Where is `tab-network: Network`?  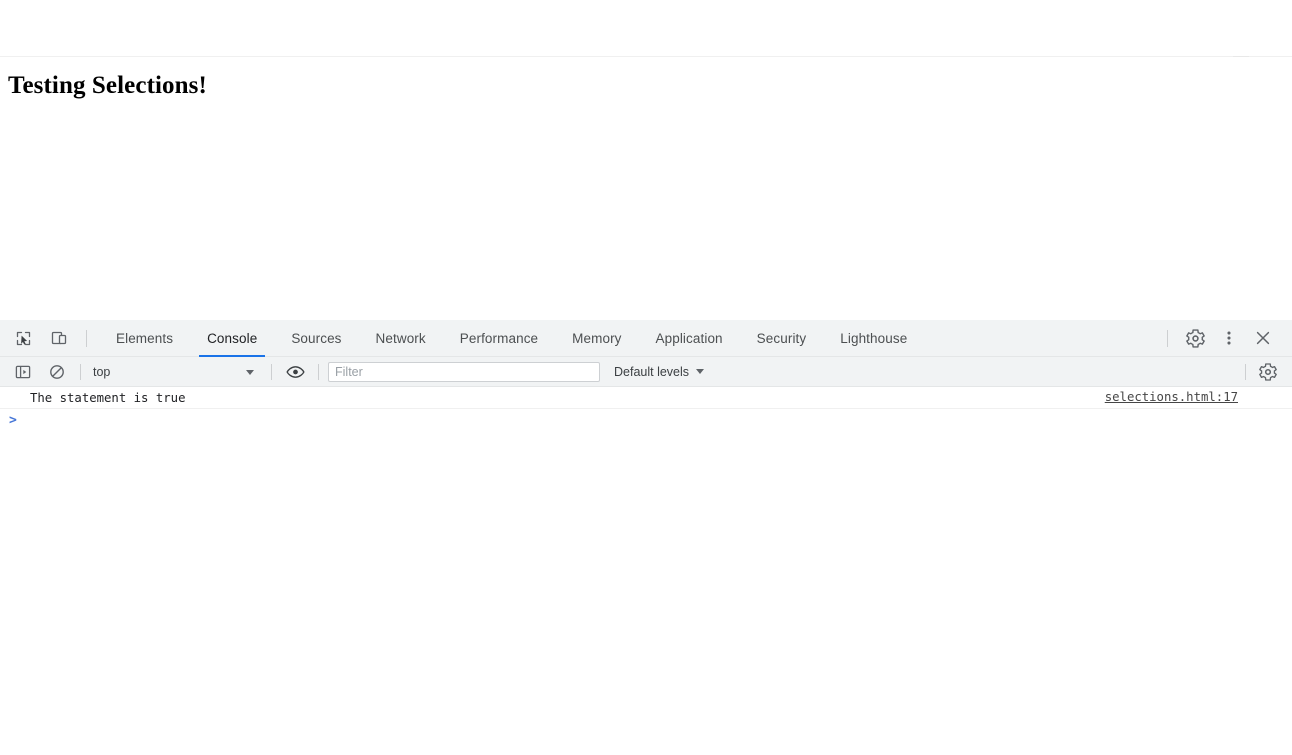
tab-network: Network is located at coordinates (401, 338).